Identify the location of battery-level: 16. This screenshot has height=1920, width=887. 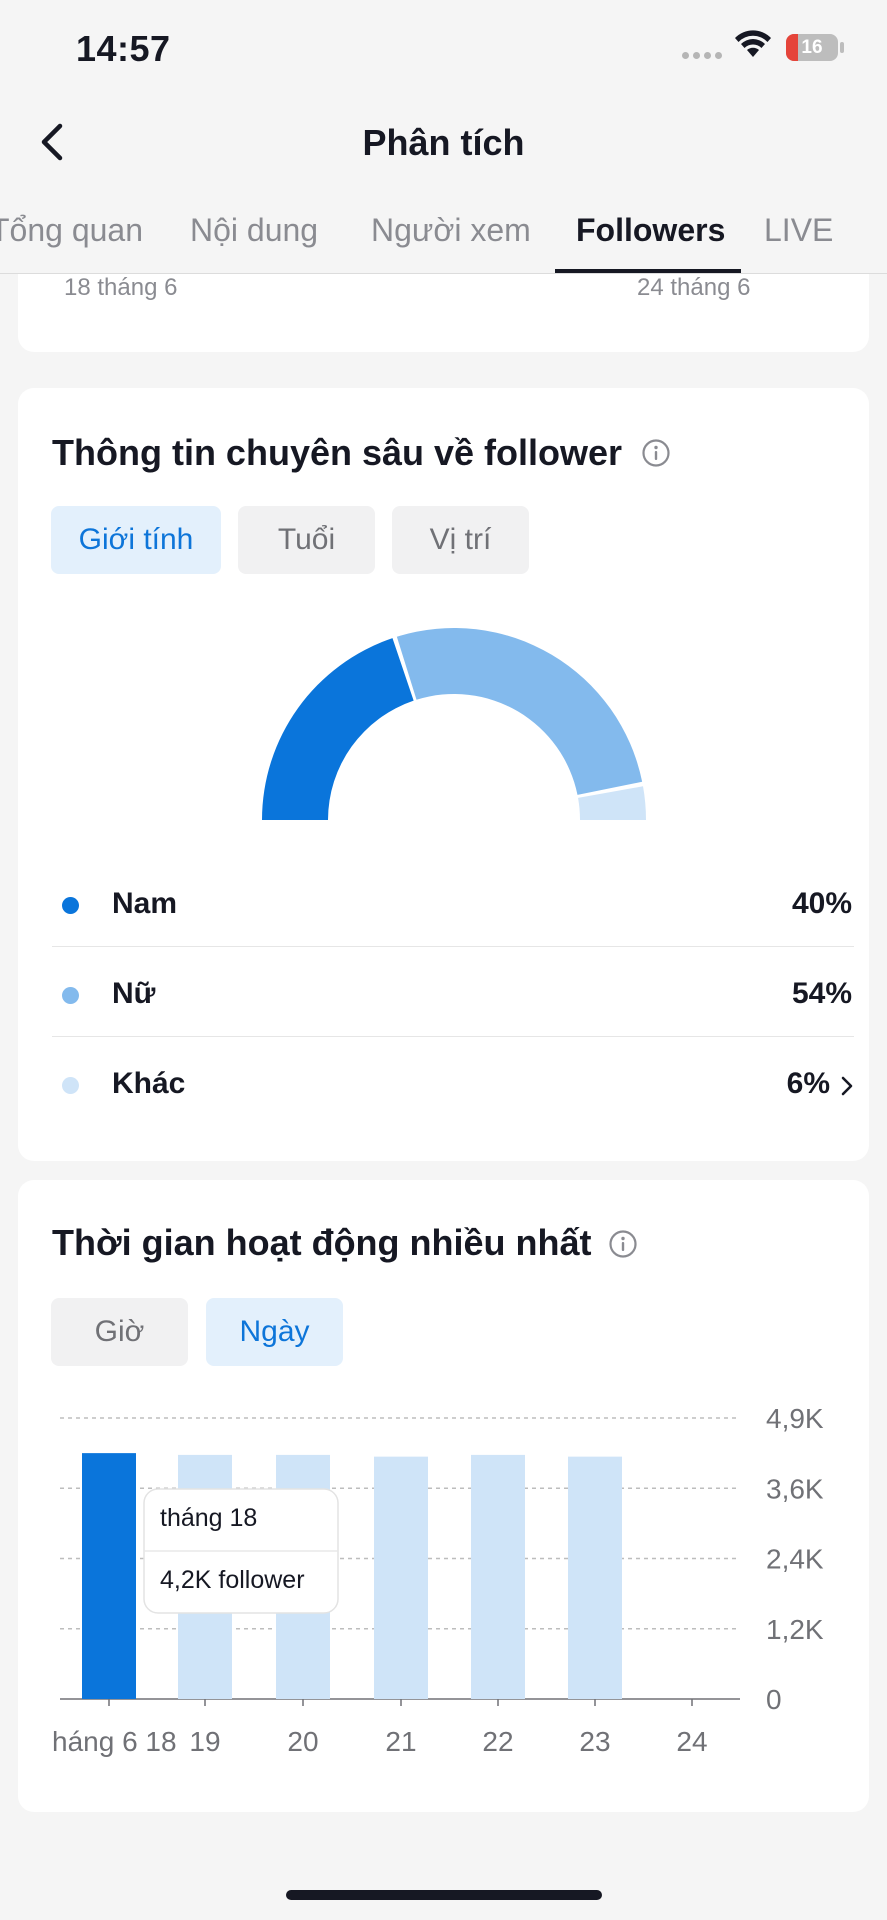
(812, 47).